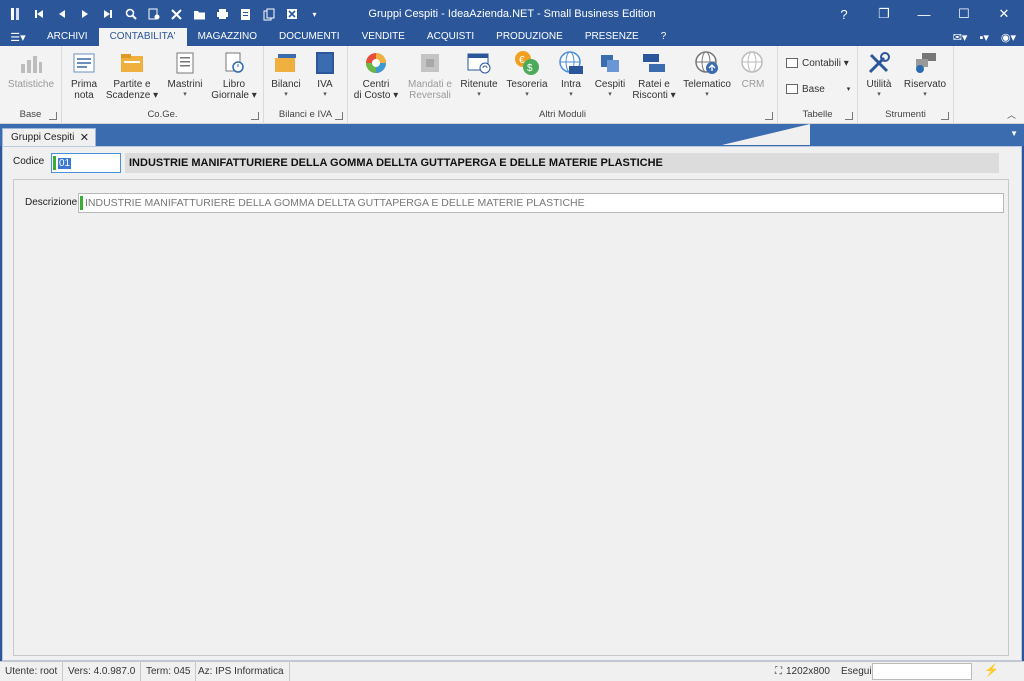 The height and width of the screenshot is (681, 1024). Describe the element at coordinates (84, 78) in the screenshot. I see `prima-nota-button: Prima nota` at that location.